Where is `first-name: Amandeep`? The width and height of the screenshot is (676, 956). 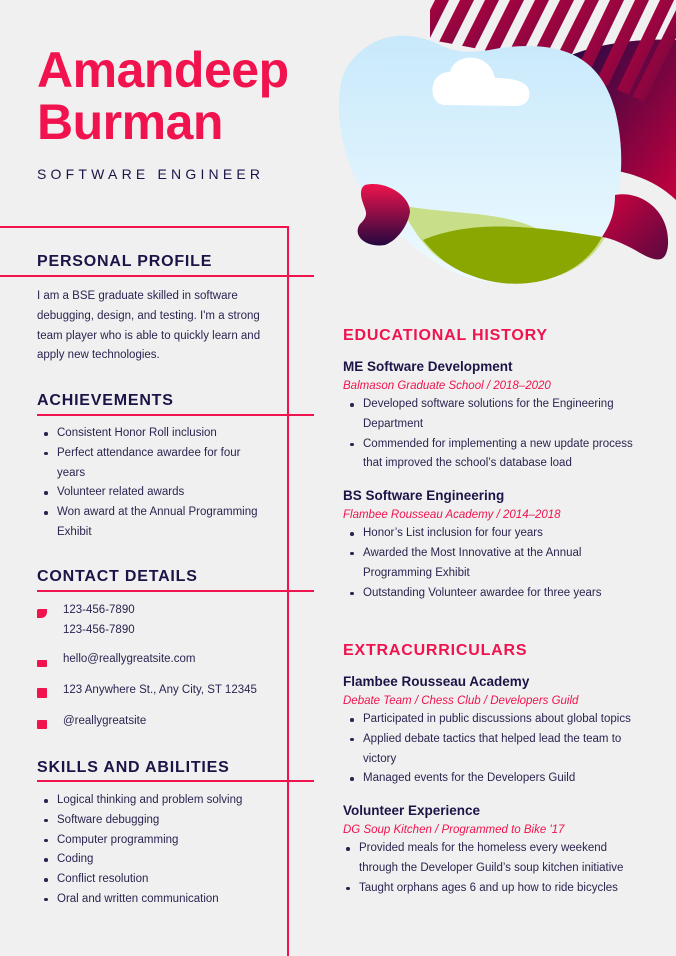
first-name: Amandeep is located at coordinates (163, 70).